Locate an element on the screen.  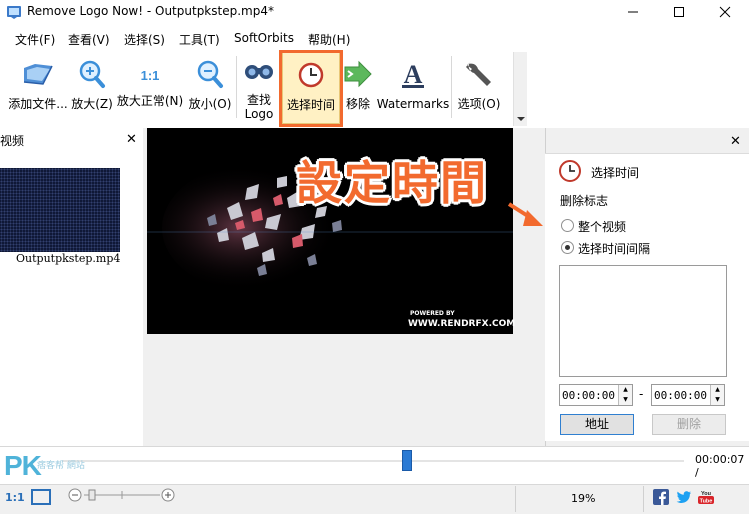
app-icon is located at coordinates (14, 12).